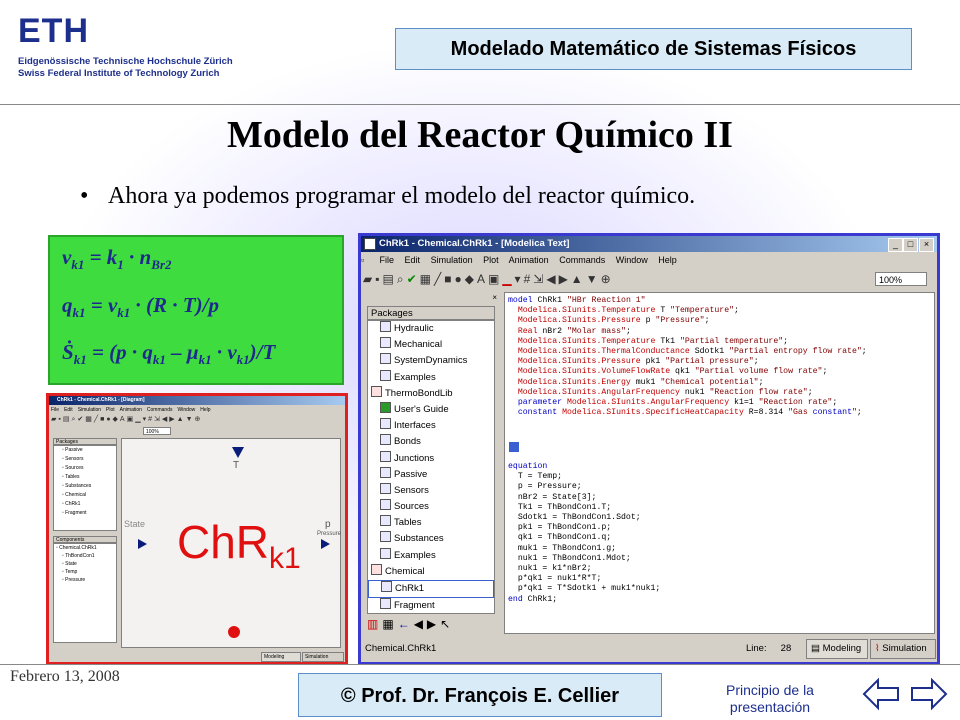 This screenshot has height=720, width=960. Describe the element at coordinates (281, 657) in the screenshot. I see `diagram-modeling-tab: Modeling` at that location.